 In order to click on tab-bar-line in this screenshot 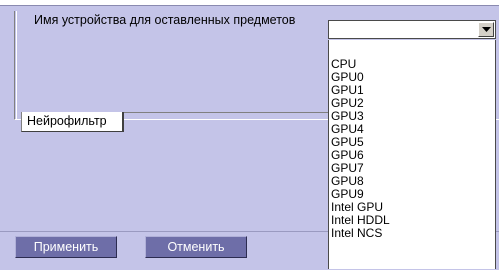, I will do `click(226, 112)`.